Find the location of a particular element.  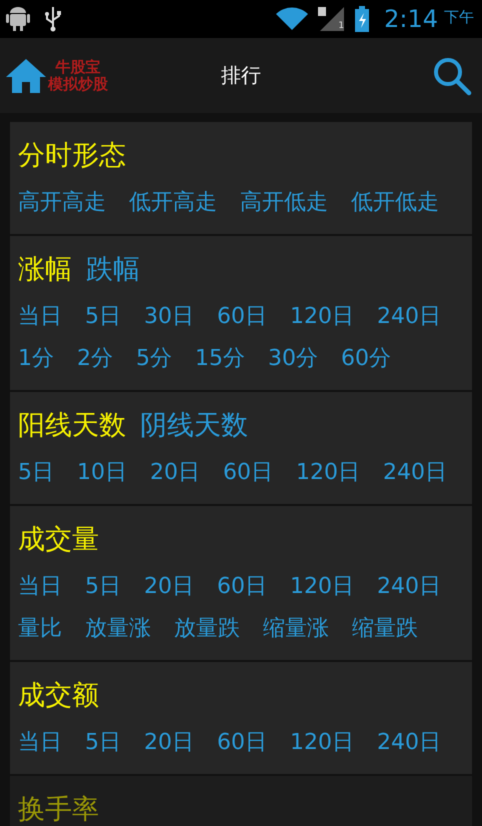

wifi-icon is located at coordinates (292, 19).